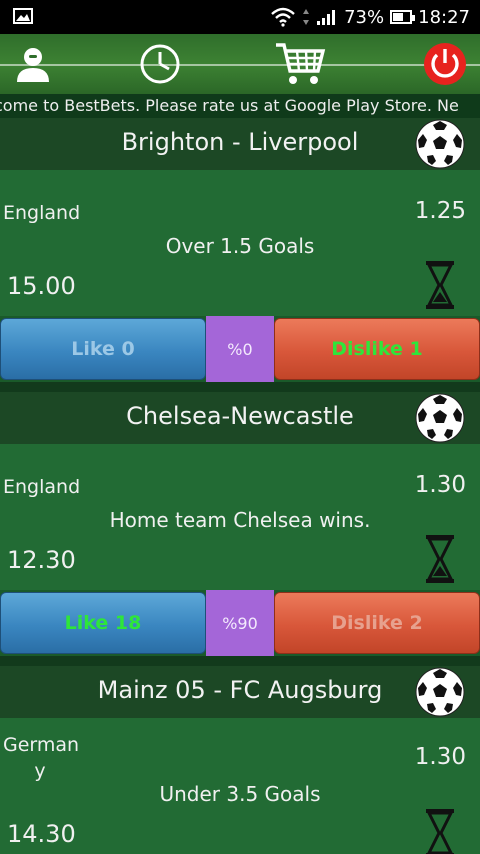  I want to click on signal-icon, so click(326, 17).